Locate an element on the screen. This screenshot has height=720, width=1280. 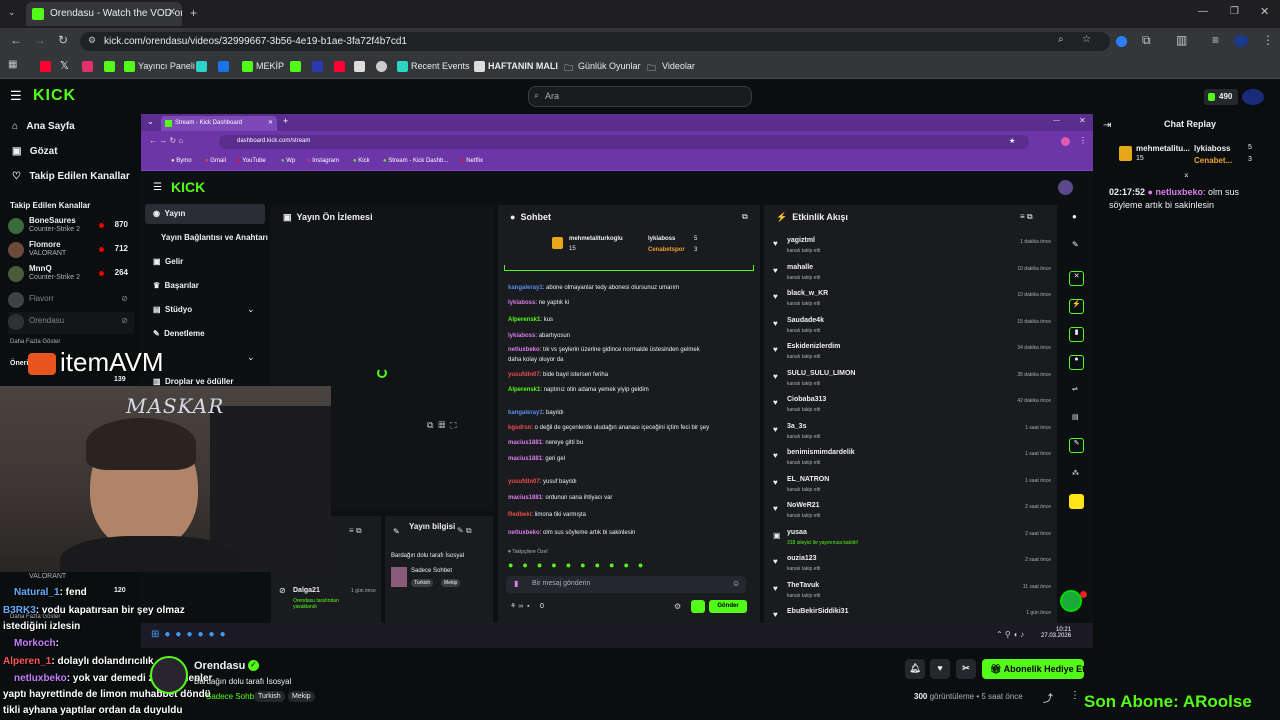
channel-item: BoneSaures Counter-Strike 2 870 is located at coordinates (71, 227).